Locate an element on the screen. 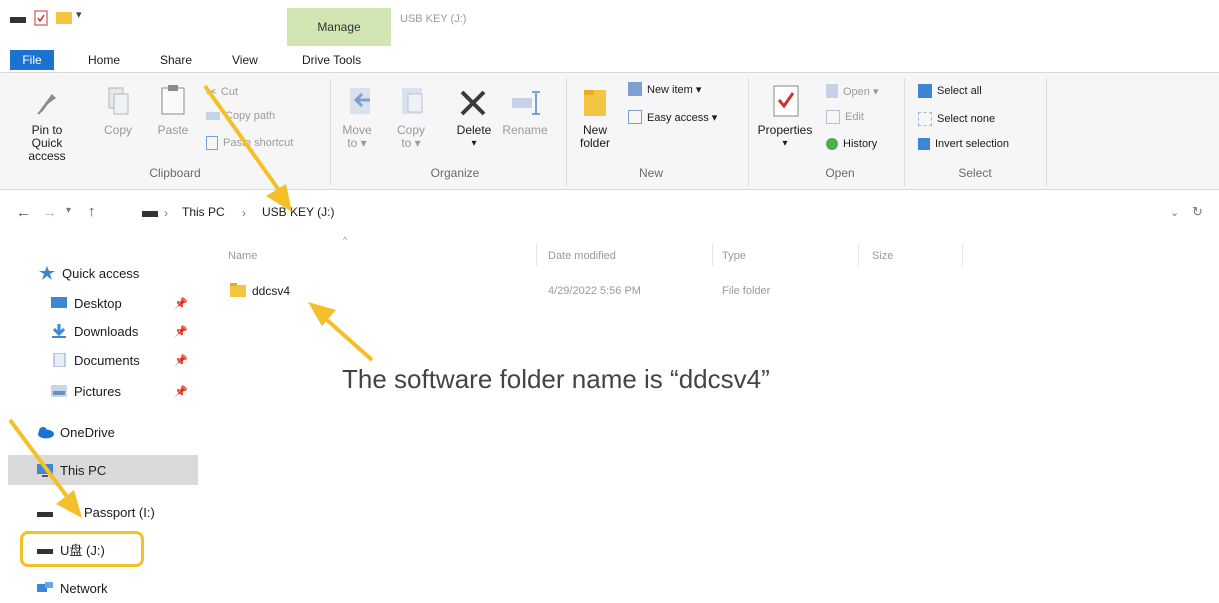 Image resolution: width=1219 pixels, height=603 pixels. annotation-text: The software folder name is “ddcsv4” is located at coordinates (556, 379).